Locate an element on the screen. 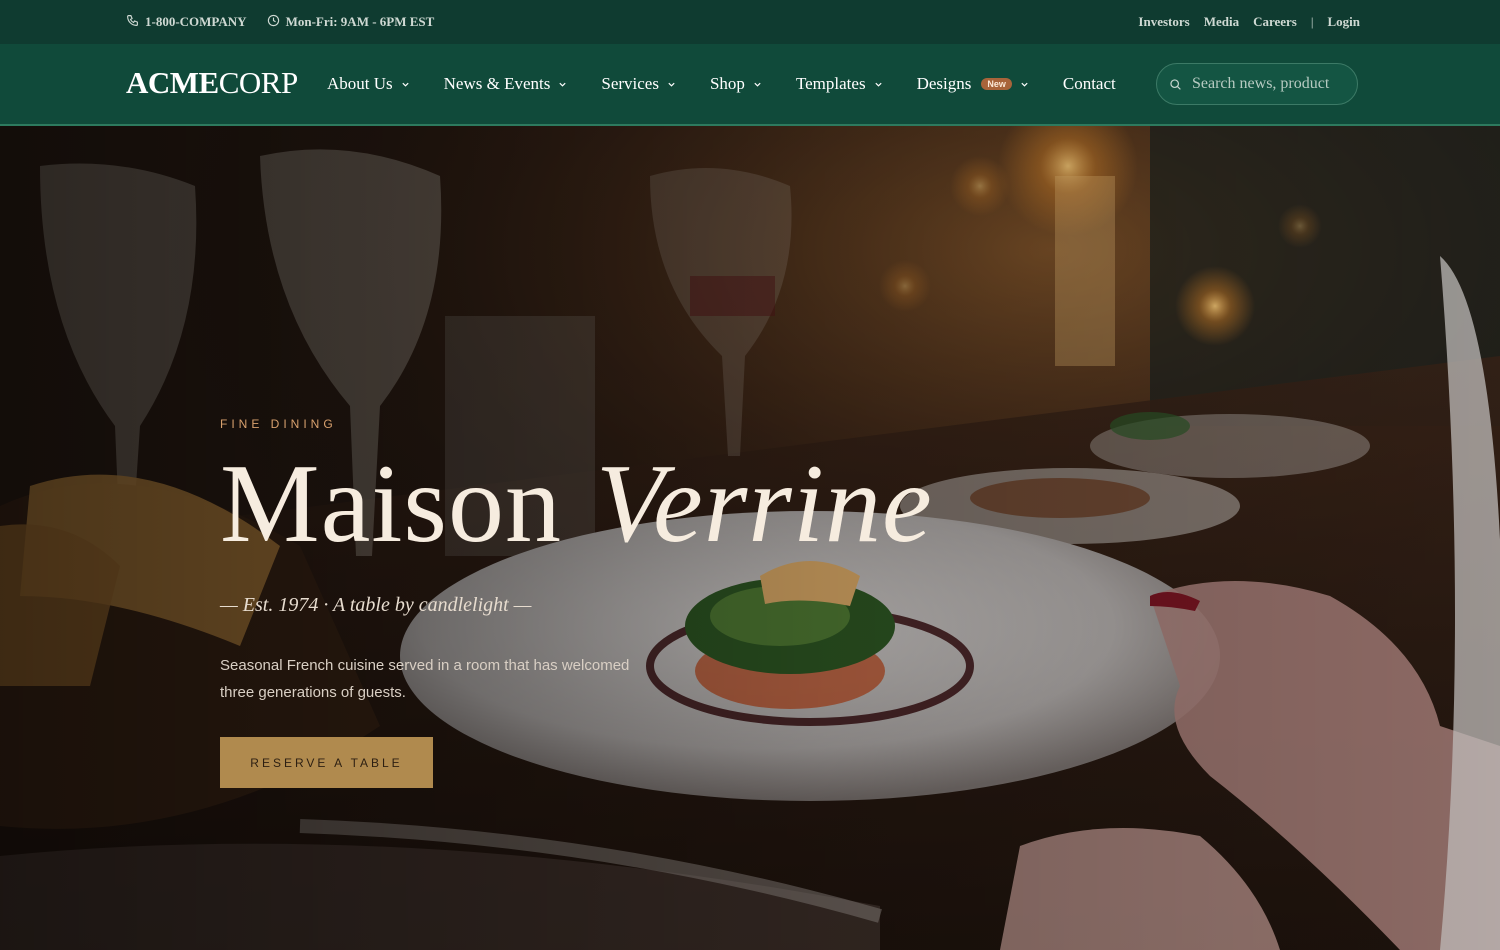  nav-item-label: Services is located at coordinates (630, 83).